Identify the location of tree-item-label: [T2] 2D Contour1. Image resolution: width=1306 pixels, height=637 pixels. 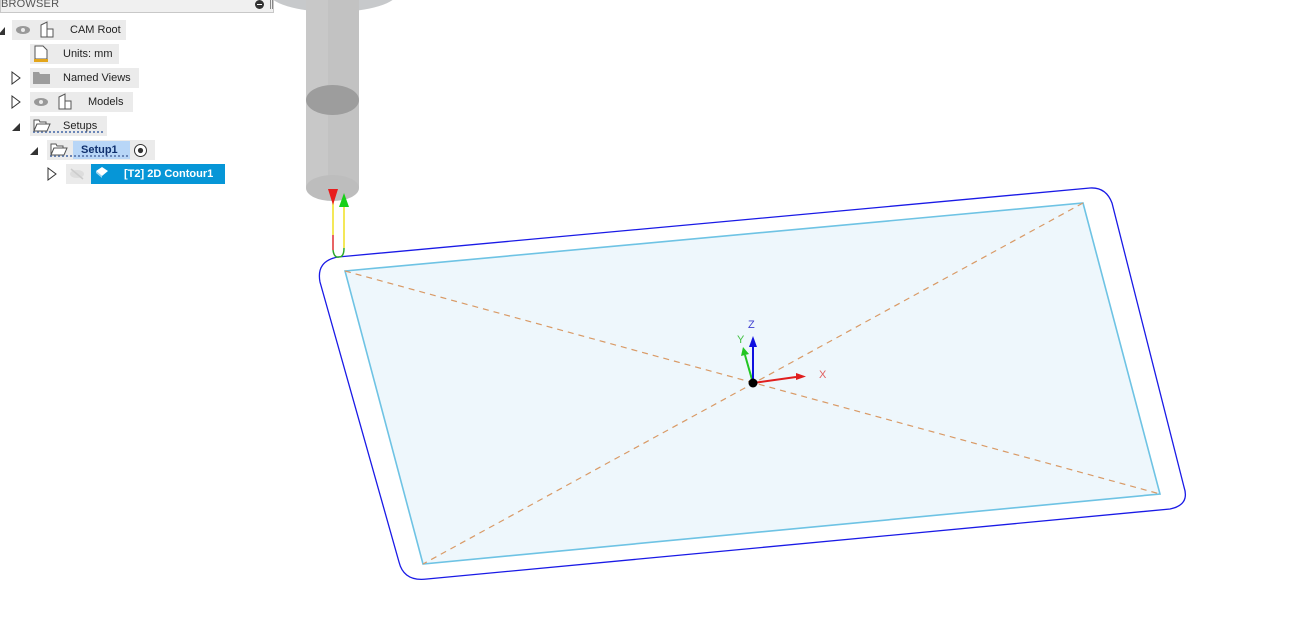
(169, 174).